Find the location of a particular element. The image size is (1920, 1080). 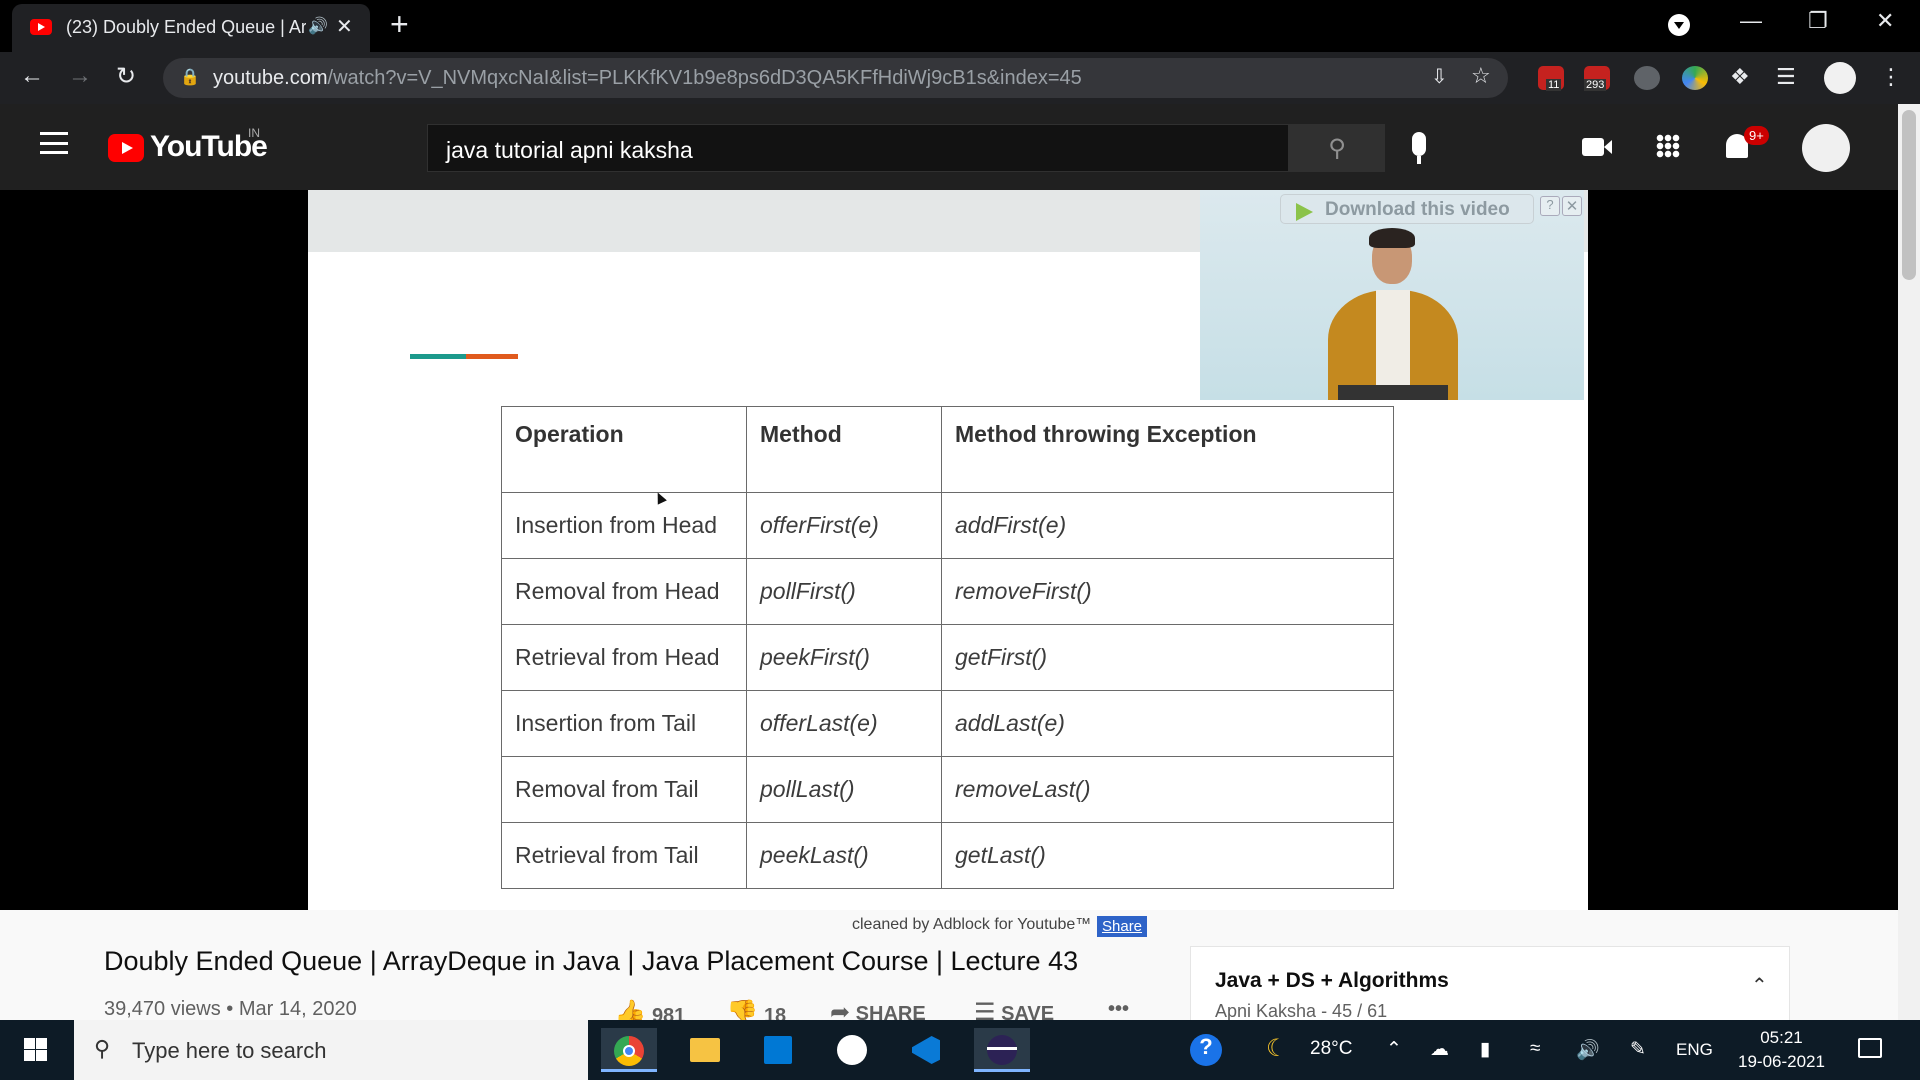

slide-accent-orange is located at coordinates (492, 356).